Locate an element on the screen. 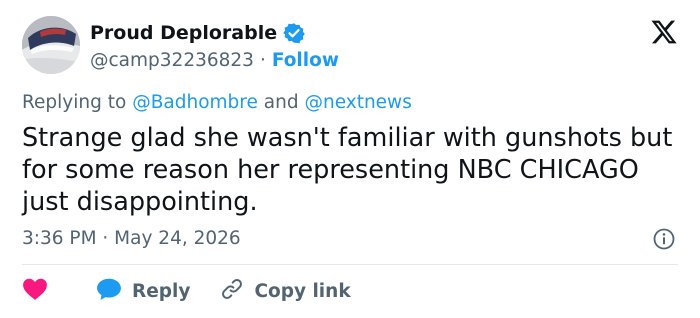  action-bar: Reply Copy link is located at coordinates (186, 291).